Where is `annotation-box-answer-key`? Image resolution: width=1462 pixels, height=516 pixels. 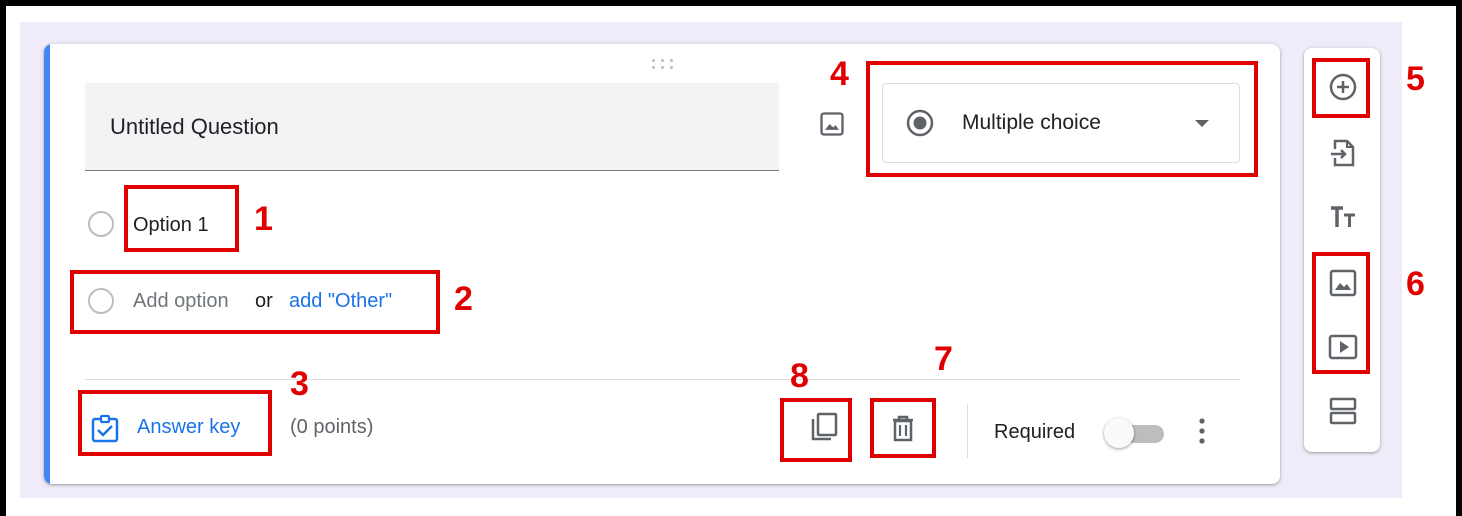
annotation-box-answer-key is located at coordinates (175, 423).